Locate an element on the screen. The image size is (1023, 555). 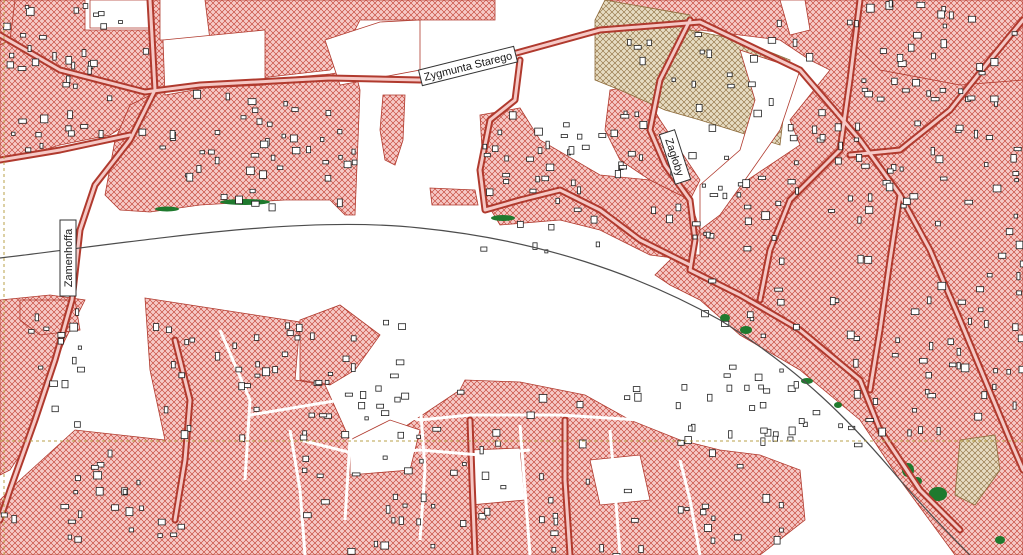
built-area-polygon is located at coordinates (454, 196).